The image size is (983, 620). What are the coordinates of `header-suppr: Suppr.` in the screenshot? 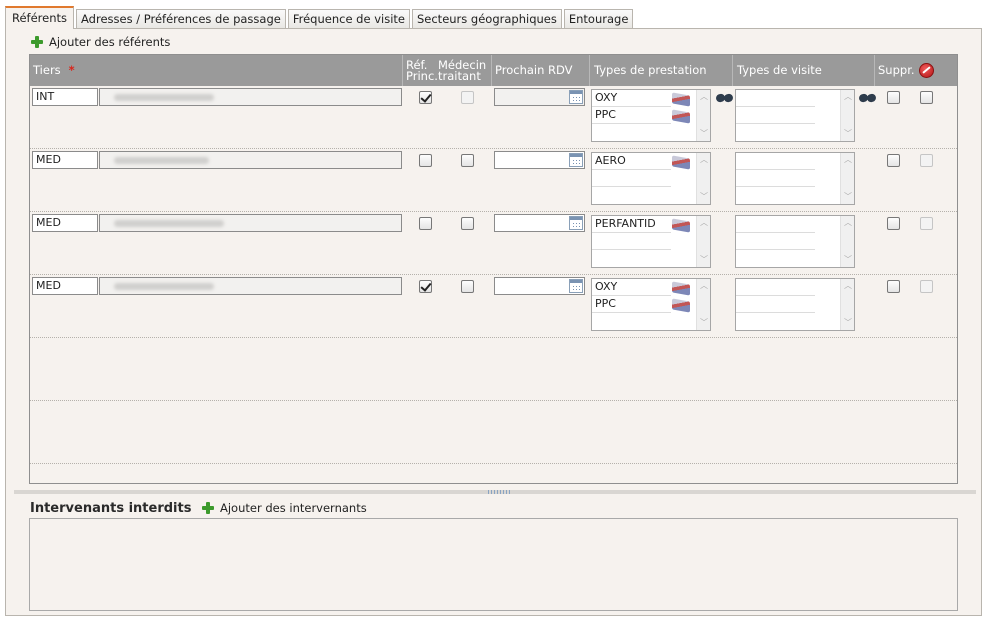 It's located at (896, 70).